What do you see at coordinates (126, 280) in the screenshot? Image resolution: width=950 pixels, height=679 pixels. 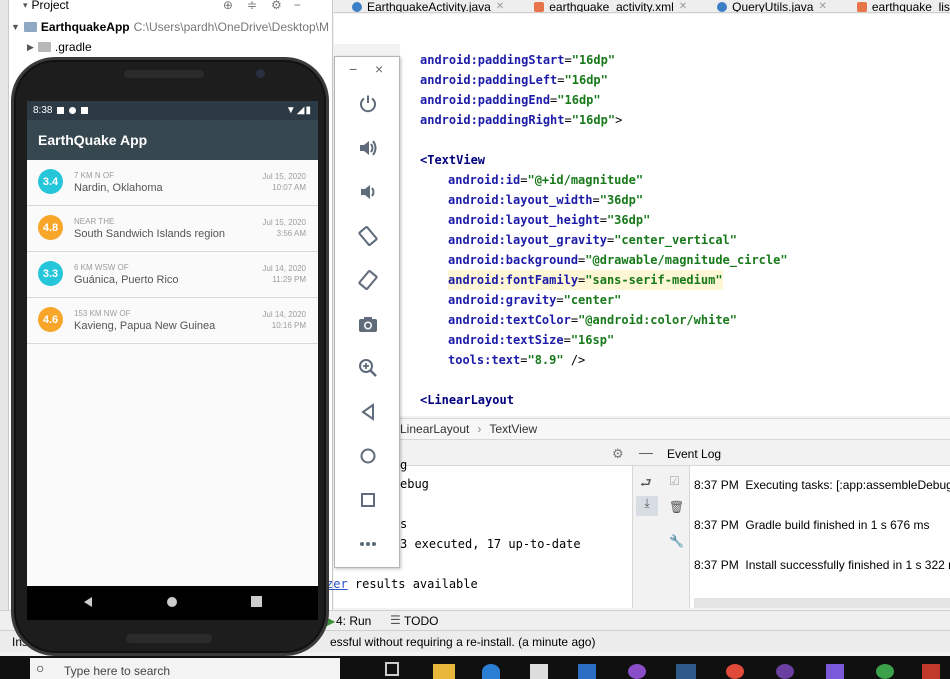 I see `primary-location: Guánica, Puerto Rico` at bounding box center [126, 280].